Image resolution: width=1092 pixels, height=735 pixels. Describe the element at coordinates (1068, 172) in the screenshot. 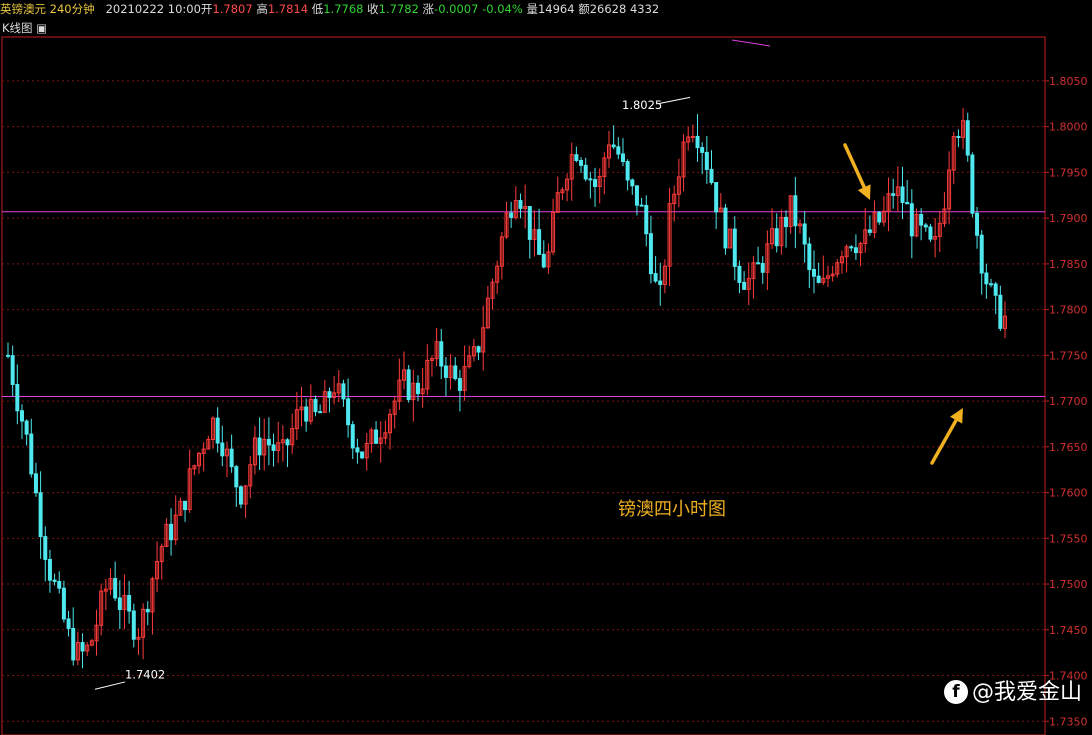

I see `y-tick-label: 1.7950` at that location.